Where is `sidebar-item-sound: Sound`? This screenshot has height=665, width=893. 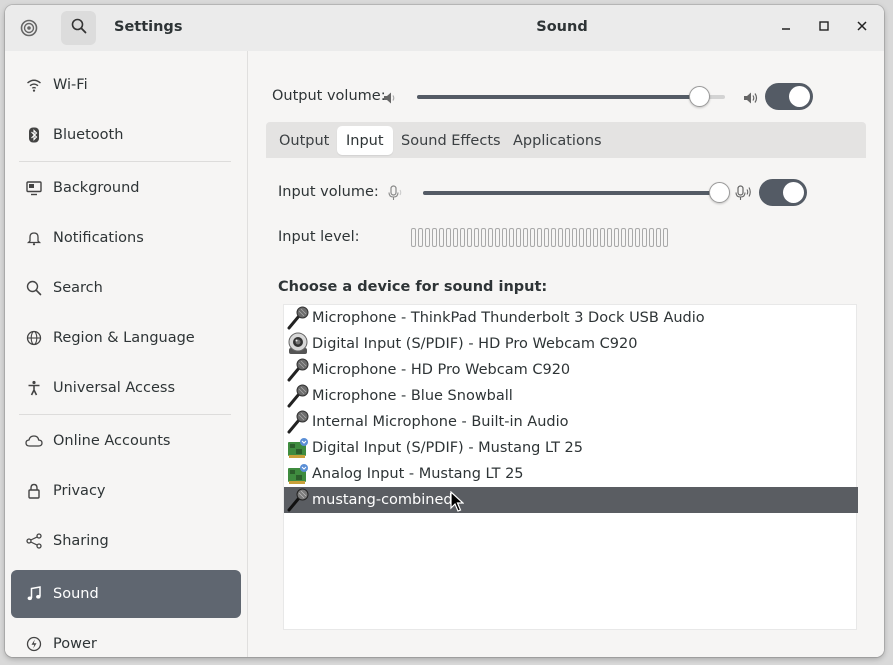 sidebar-item-sound: Sound is located at coordinates (126, 594).